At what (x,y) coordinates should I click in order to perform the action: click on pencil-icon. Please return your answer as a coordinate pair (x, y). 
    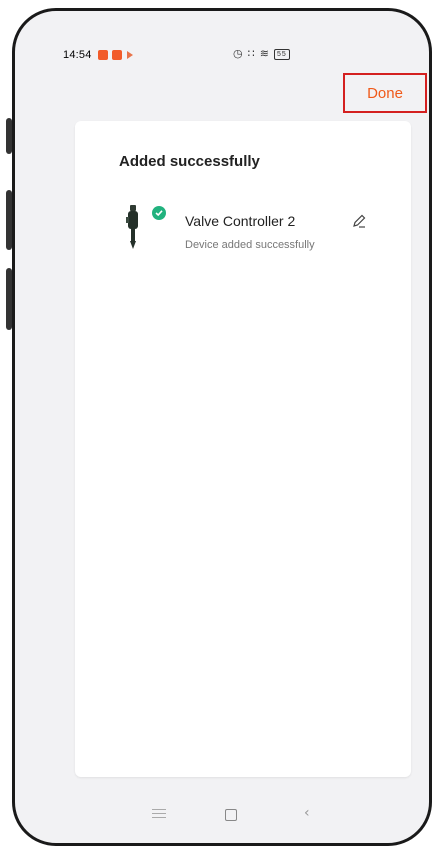
    Looking at the image, I should click on (359, 221).